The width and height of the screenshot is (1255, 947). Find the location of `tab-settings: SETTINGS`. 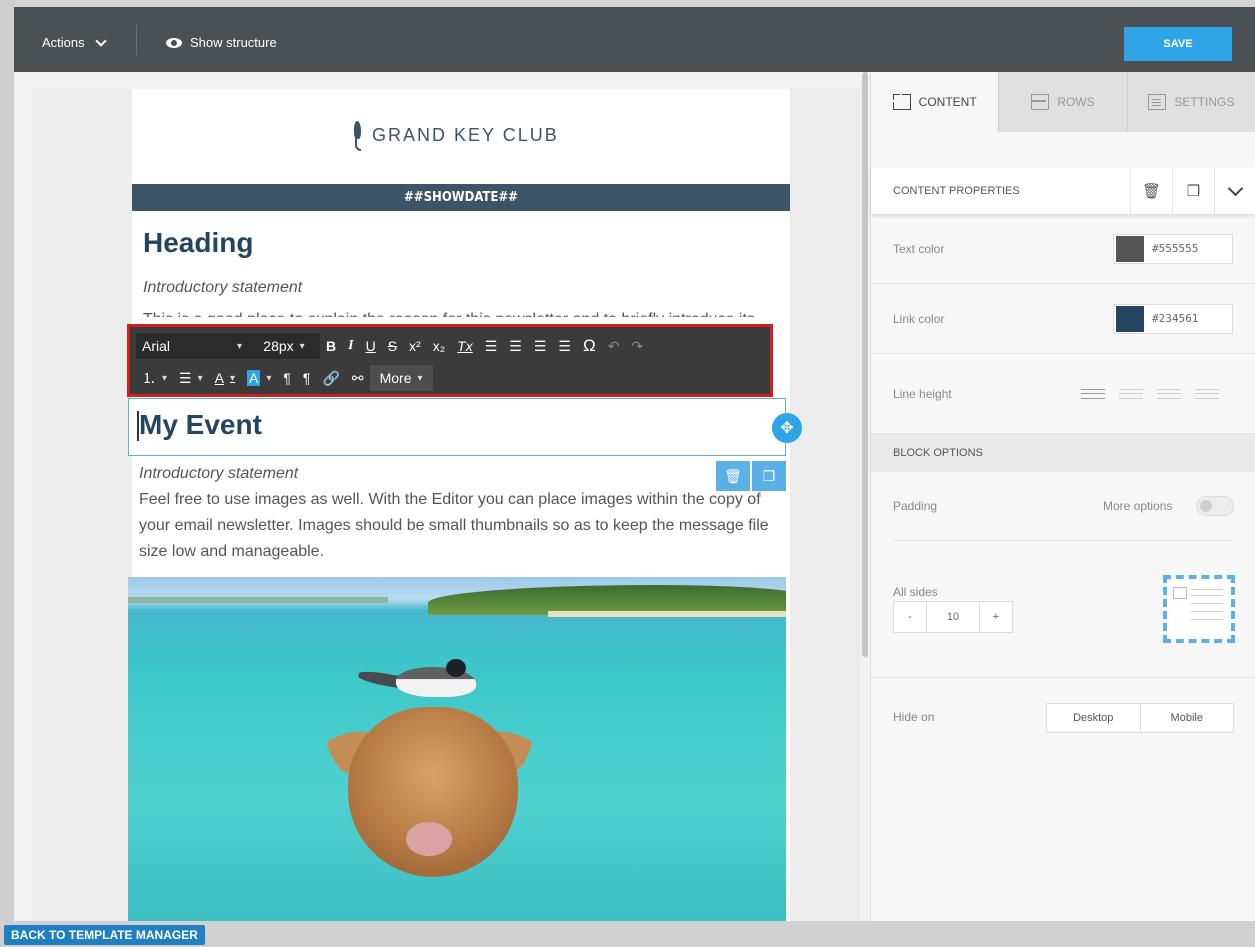

tab-settings: SETTINGS is located at coordinates (1191, 102).